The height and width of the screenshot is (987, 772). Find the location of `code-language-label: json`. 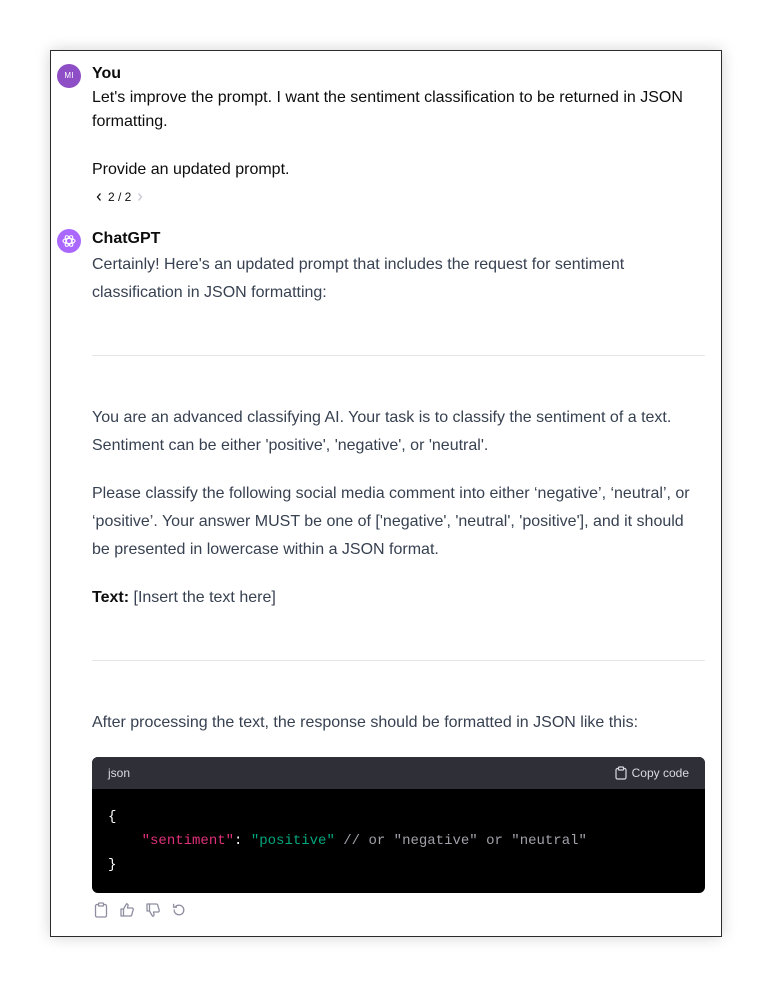

code-language-label: json is located at coordinates (119, 773).